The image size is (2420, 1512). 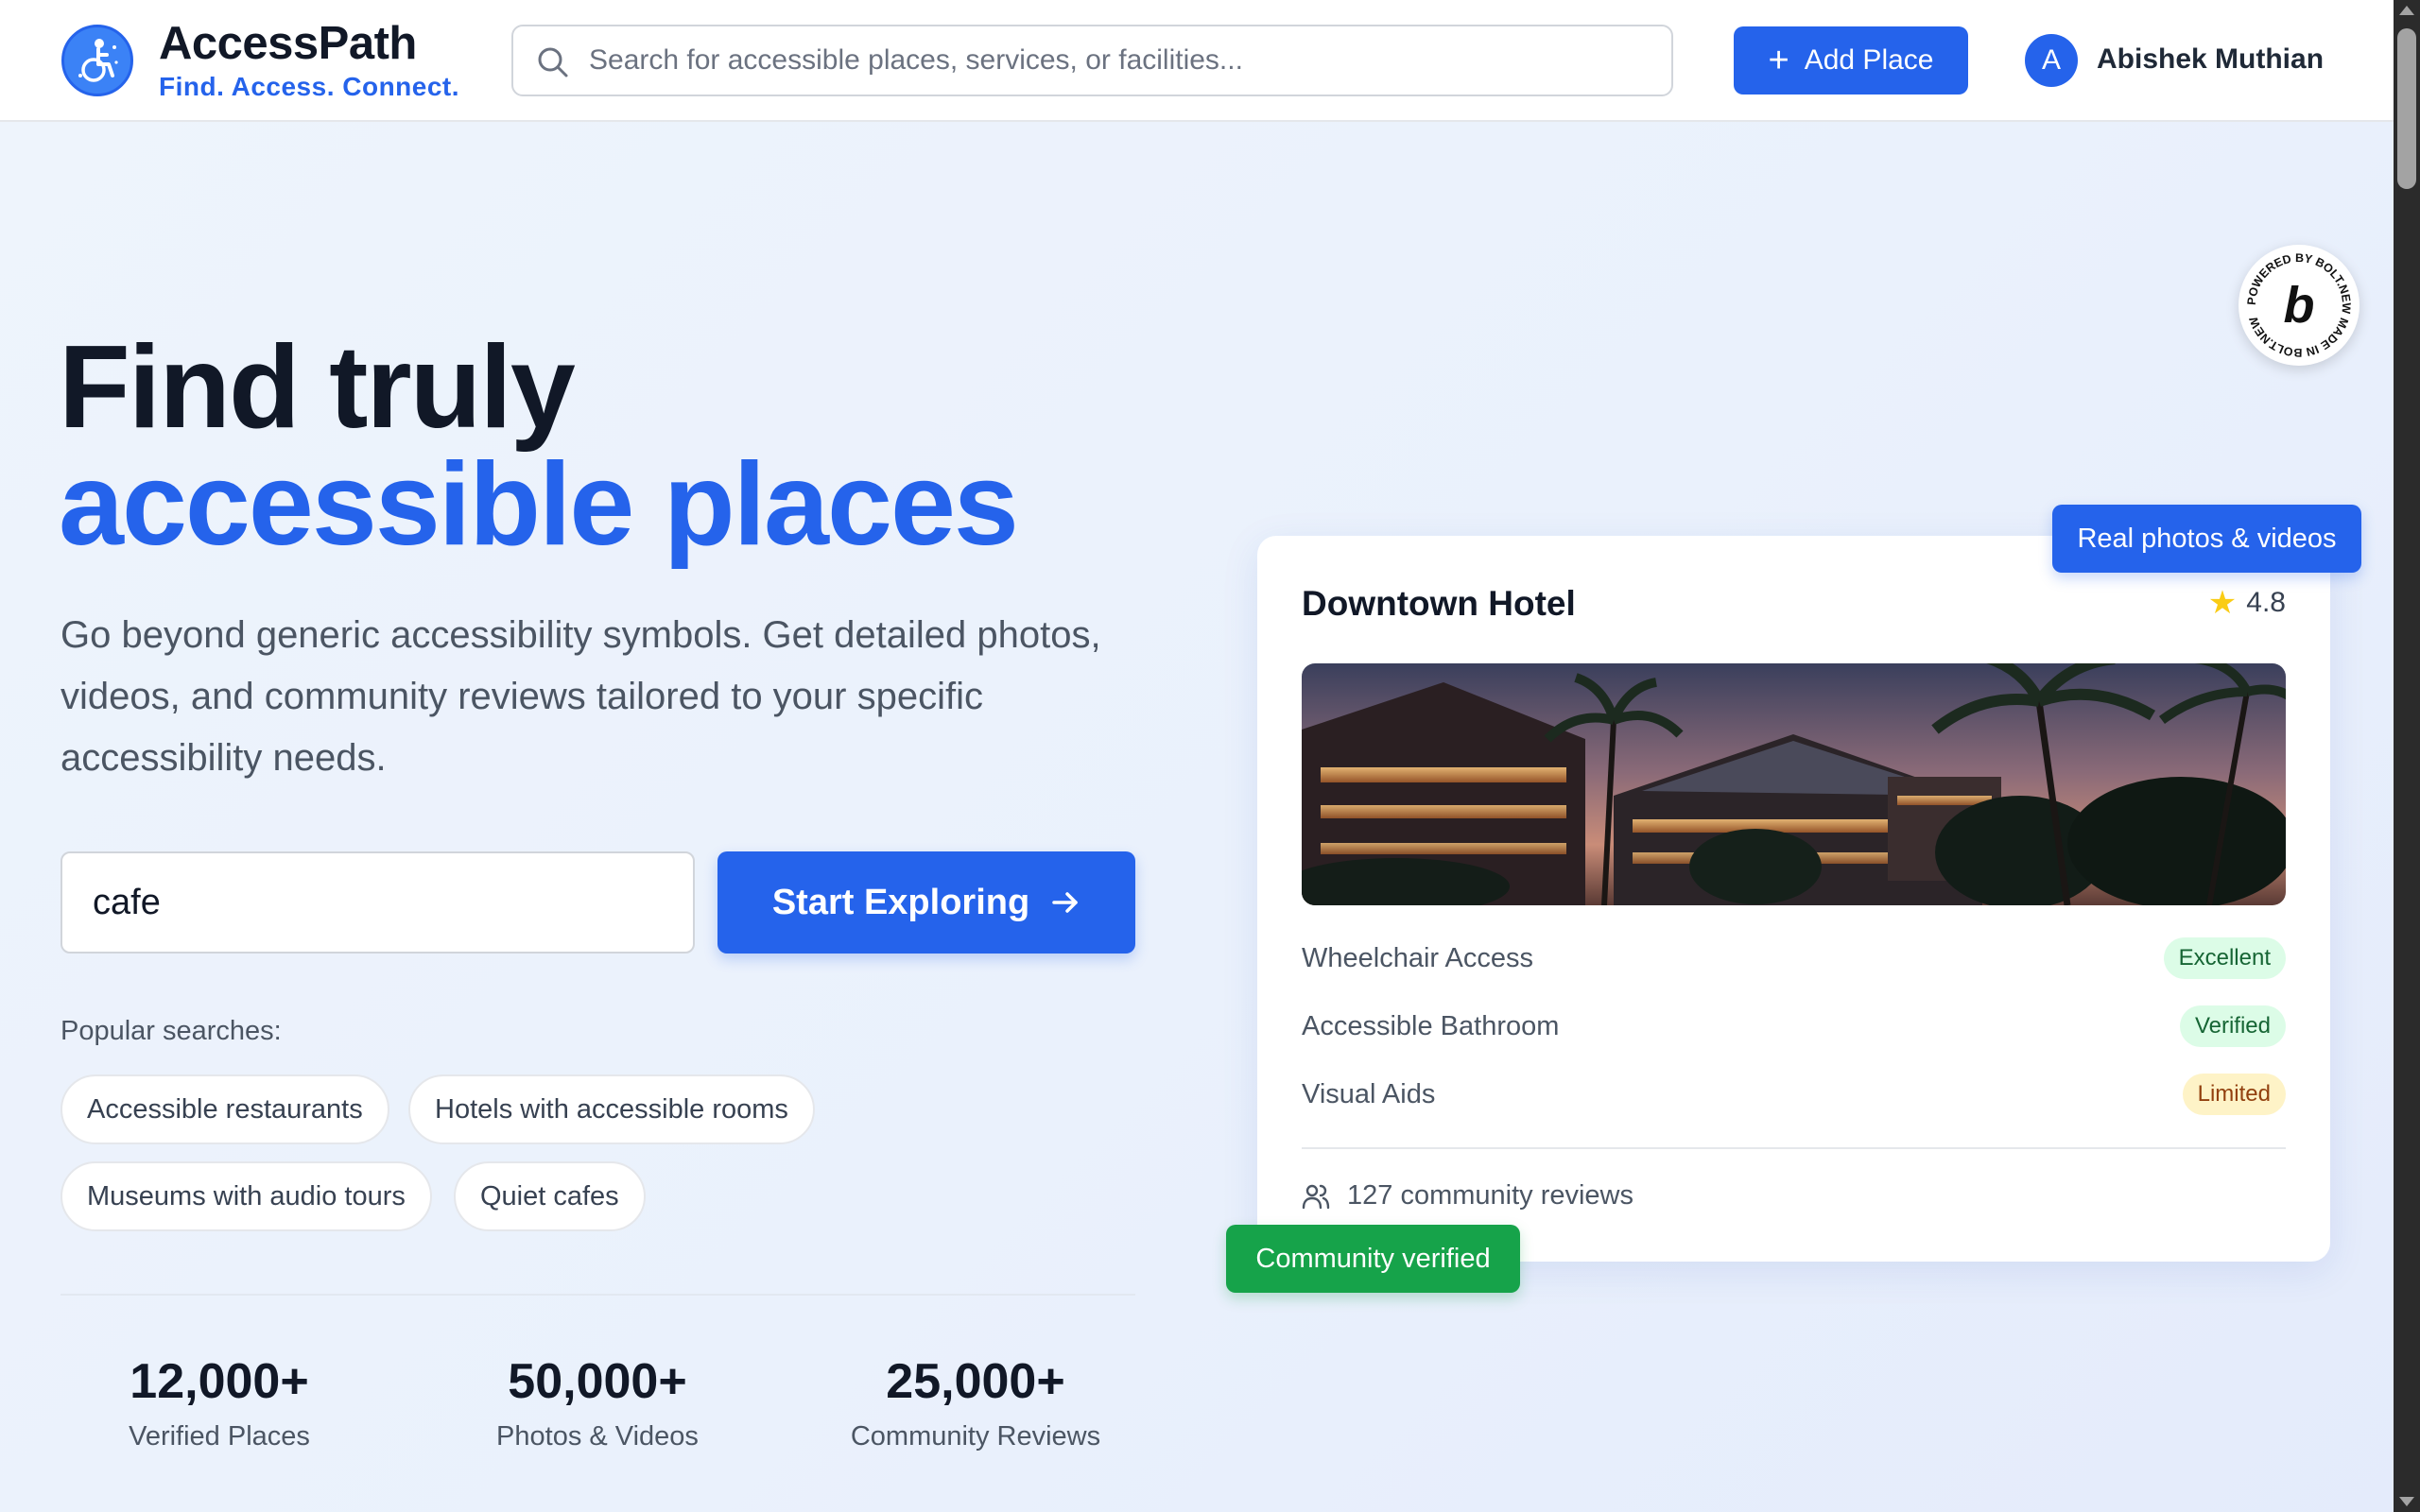 I want to click on place-photo, so click(x=1794, y=784).